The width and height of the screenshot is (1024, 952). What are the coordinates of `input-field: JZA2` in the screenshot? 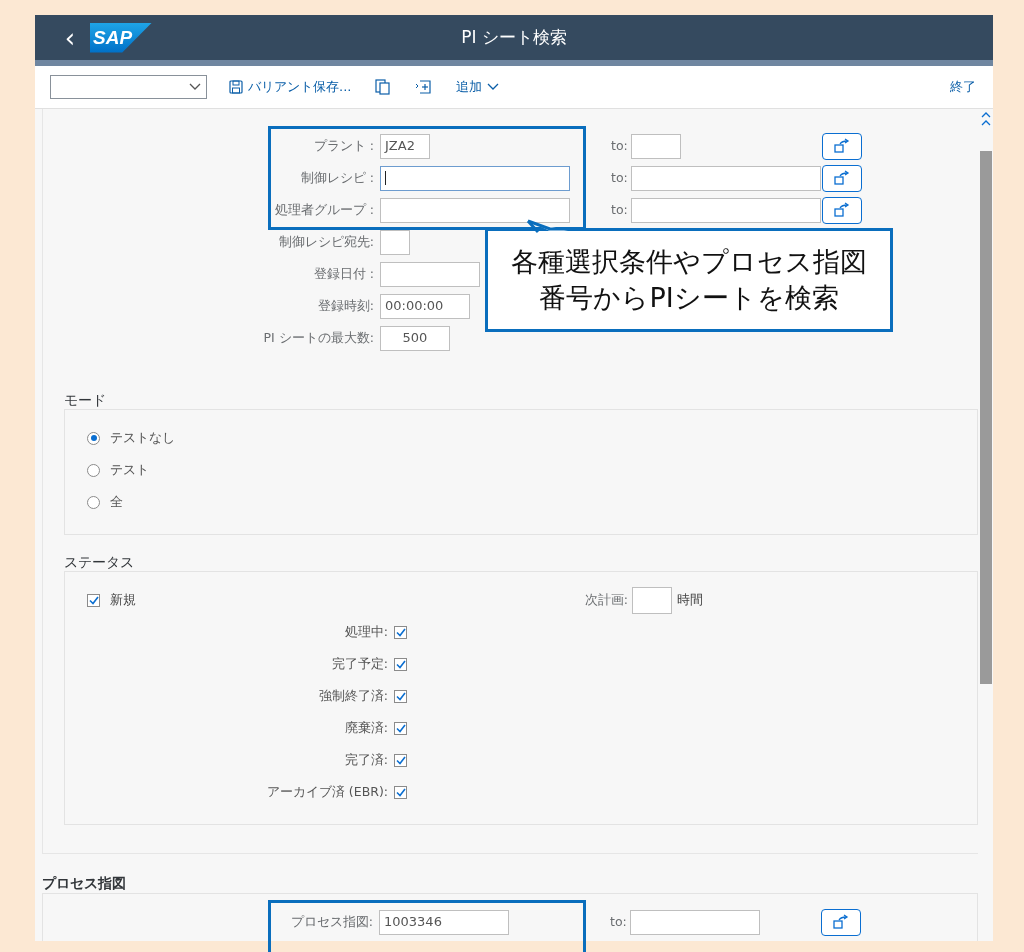 It's located at (405, 146).